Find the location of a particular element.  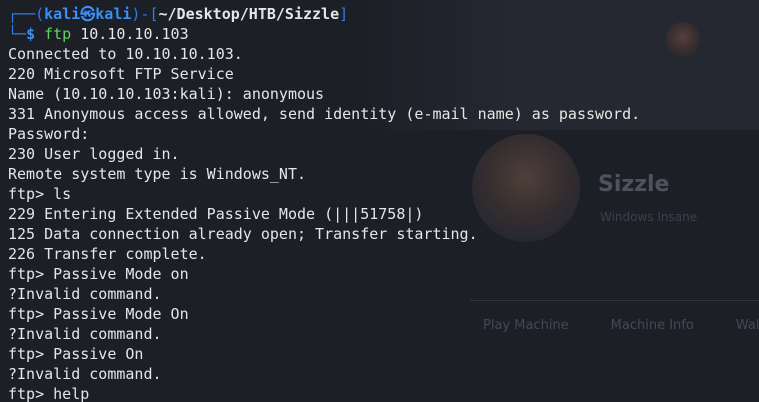

output-line: ftp> help is located at coordinates (49, 393).